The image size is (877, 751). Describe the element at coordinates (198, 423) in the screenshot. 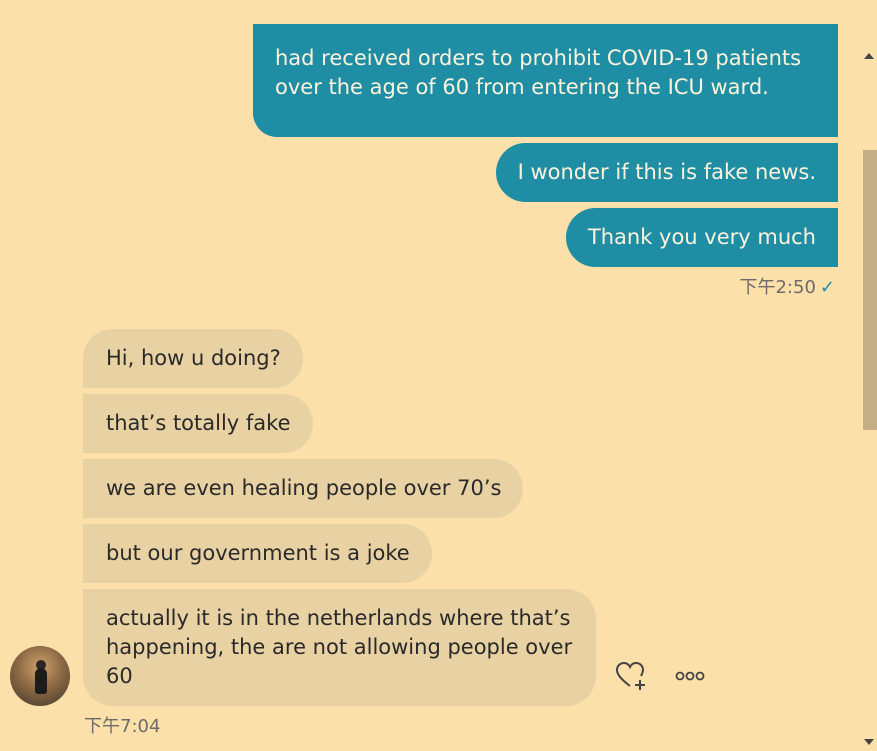

I see `incoming-message: that’s totally fake` at that location.